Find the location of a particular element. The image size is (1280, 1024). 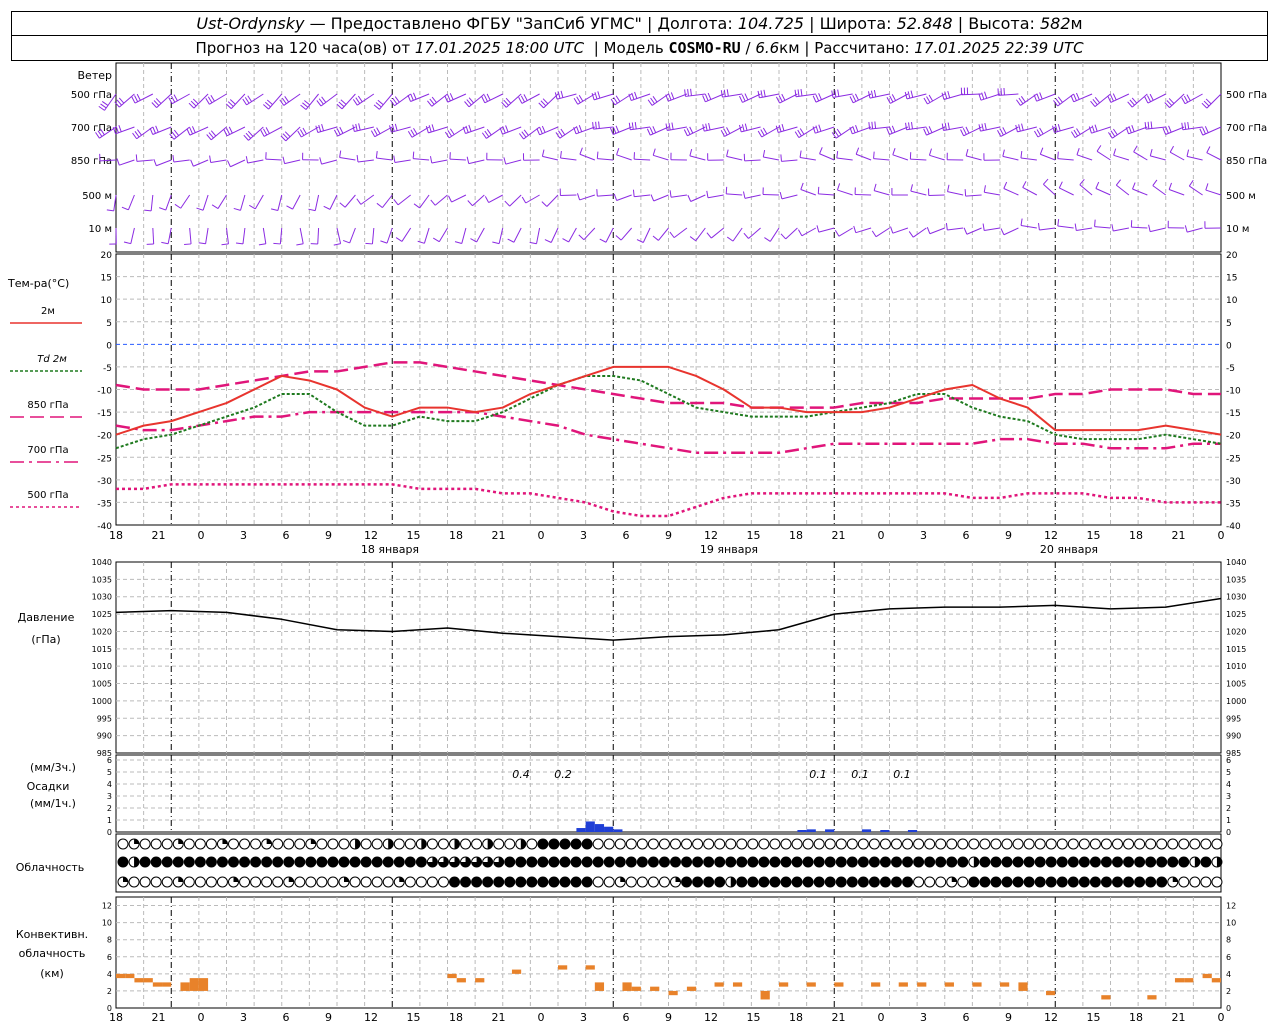

temp-tick-left: -15 is located at coordinates (104, 414).